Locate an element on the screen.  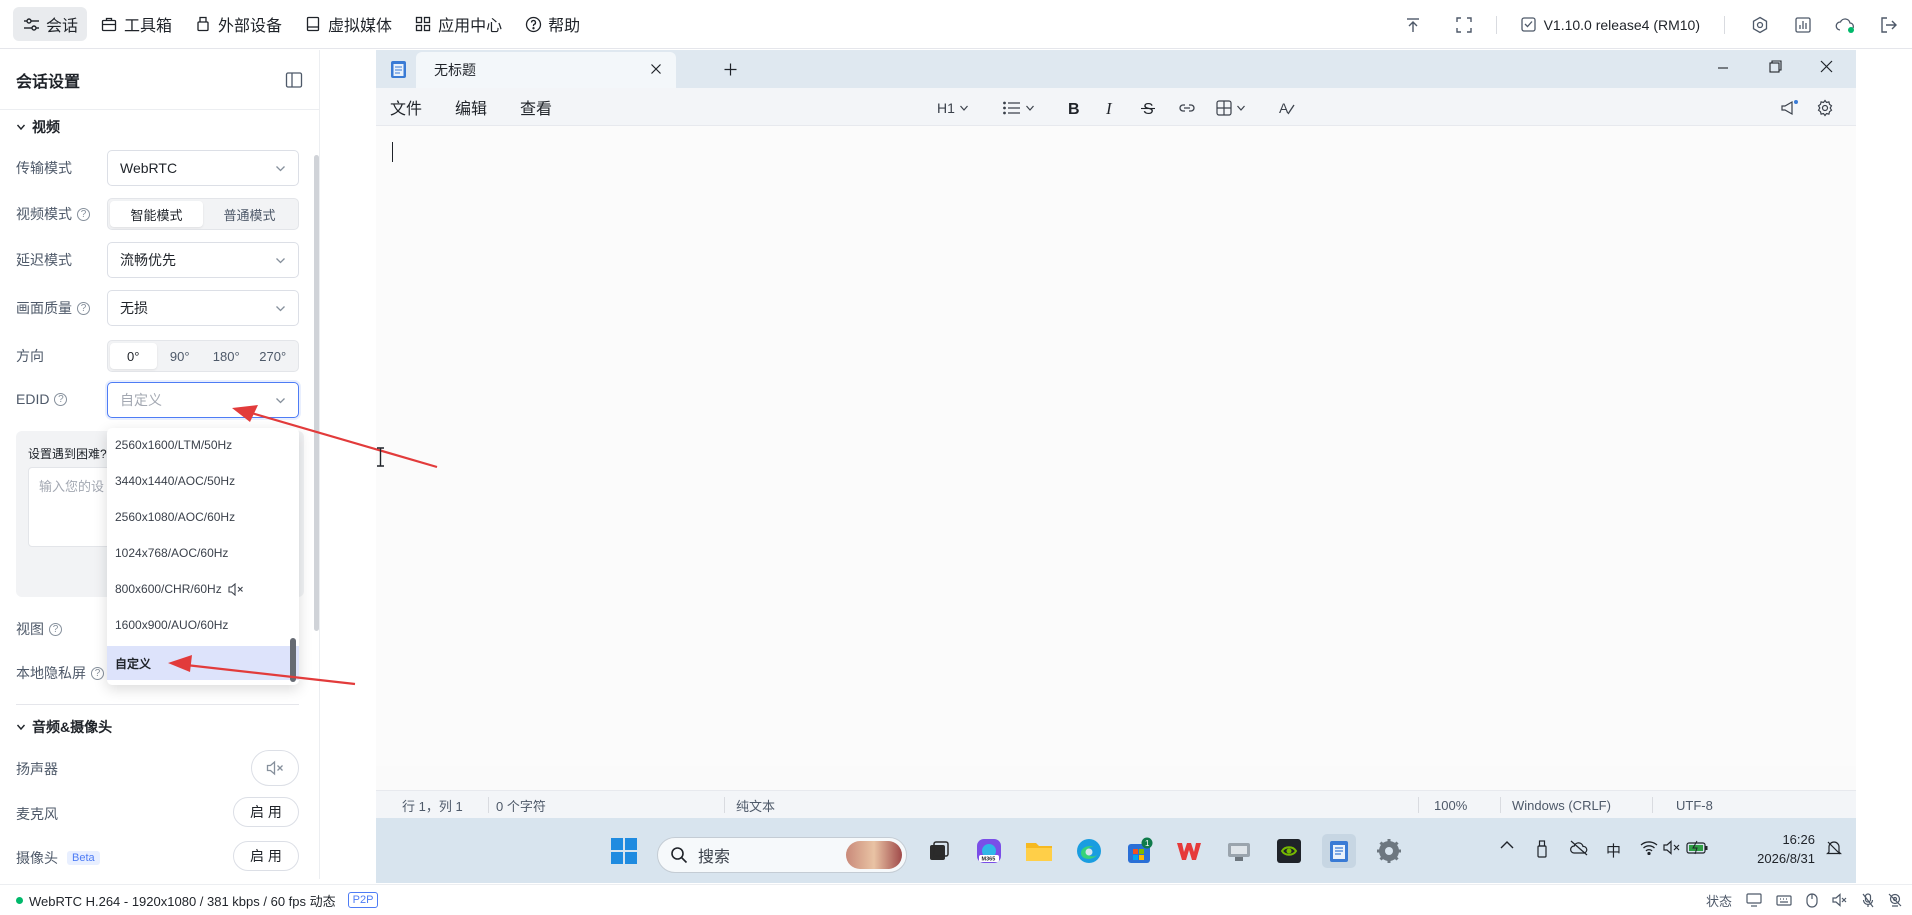
latency-mode-select: 流畅优先 is located at coordinates (203, 260).